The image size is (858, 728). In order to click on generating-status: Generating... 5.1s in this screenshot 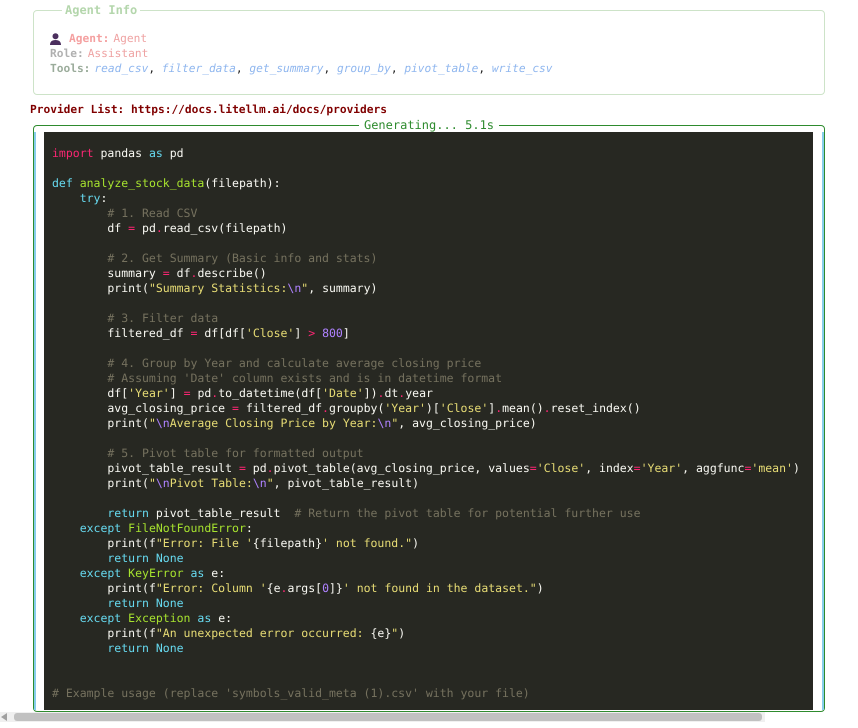, I will do `click(429, 125)`.